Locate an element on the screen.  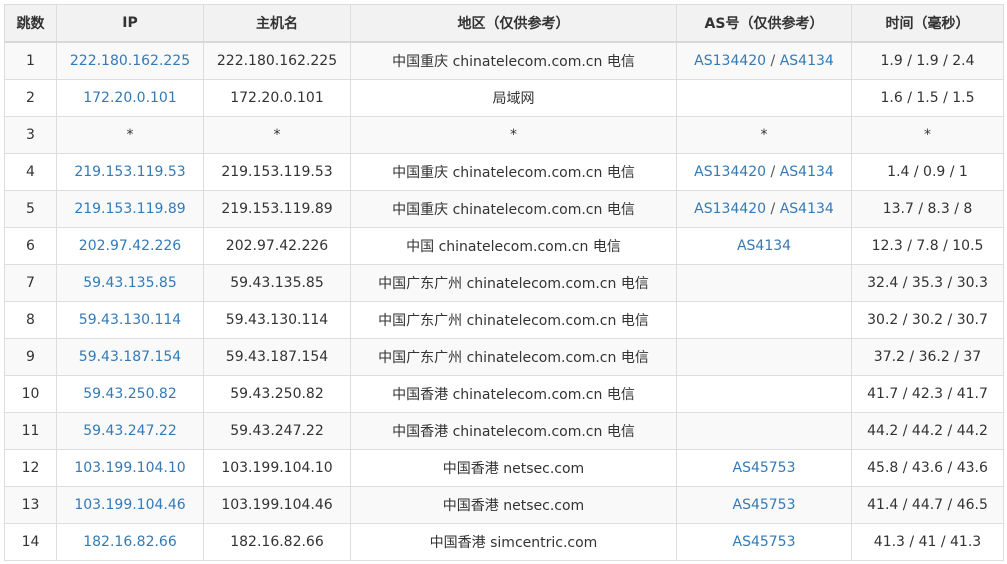
region-cell: 中国香港 simcentric.com is located at coordinates (513, 542).